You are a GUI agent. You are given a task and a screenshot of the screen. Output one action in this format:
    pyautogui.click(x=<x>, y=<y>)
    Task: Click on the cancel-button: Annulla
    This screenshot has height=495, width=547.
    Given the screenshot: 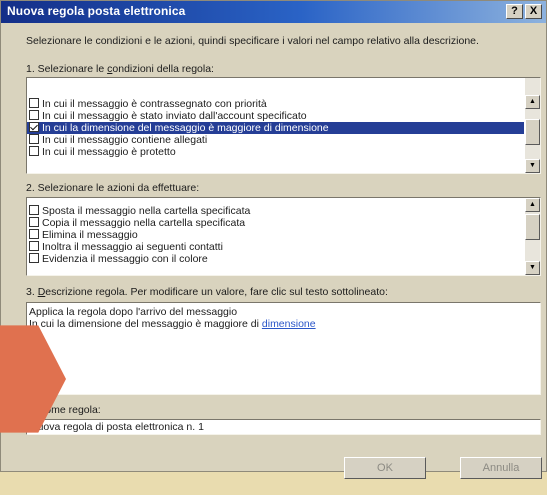 What is the action you would take?
    pyautogui.click(x=501, y=468)
    